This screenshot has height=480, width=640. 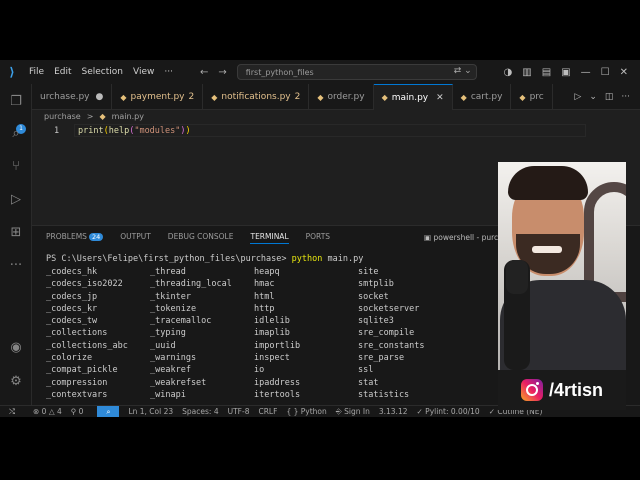 What do you see at coordinates (62, 72) in the screenshot?
I see `menu-edit: Edit` at bounding box center [62, 72].